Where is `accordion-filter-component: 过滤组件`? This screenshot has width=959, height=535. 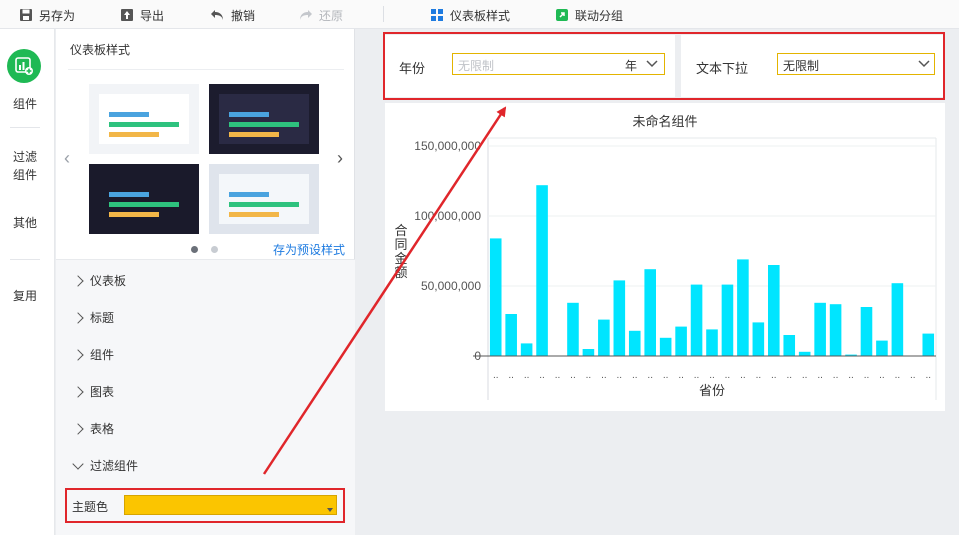 accordion-filter-component: 过滤组件 is located at coordinates (105, 465).